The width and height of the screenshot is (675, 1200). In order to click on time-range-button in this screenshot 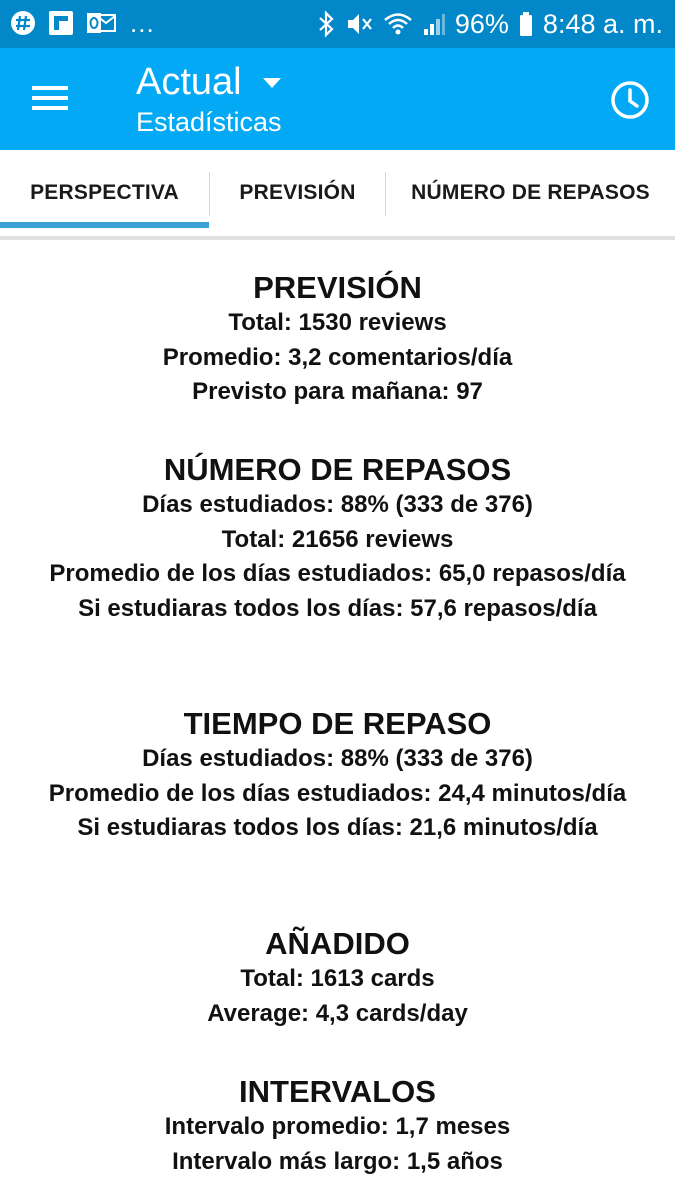, I will do `click(630, 100)`.